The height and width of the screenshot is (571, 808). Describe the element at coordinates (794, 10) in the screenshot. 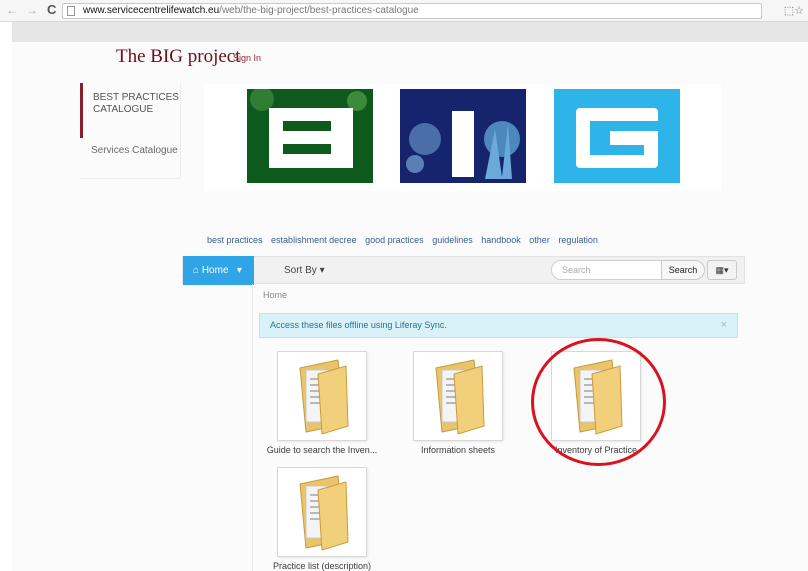

I see `translate-star-icon: ⬚☆` at that location.